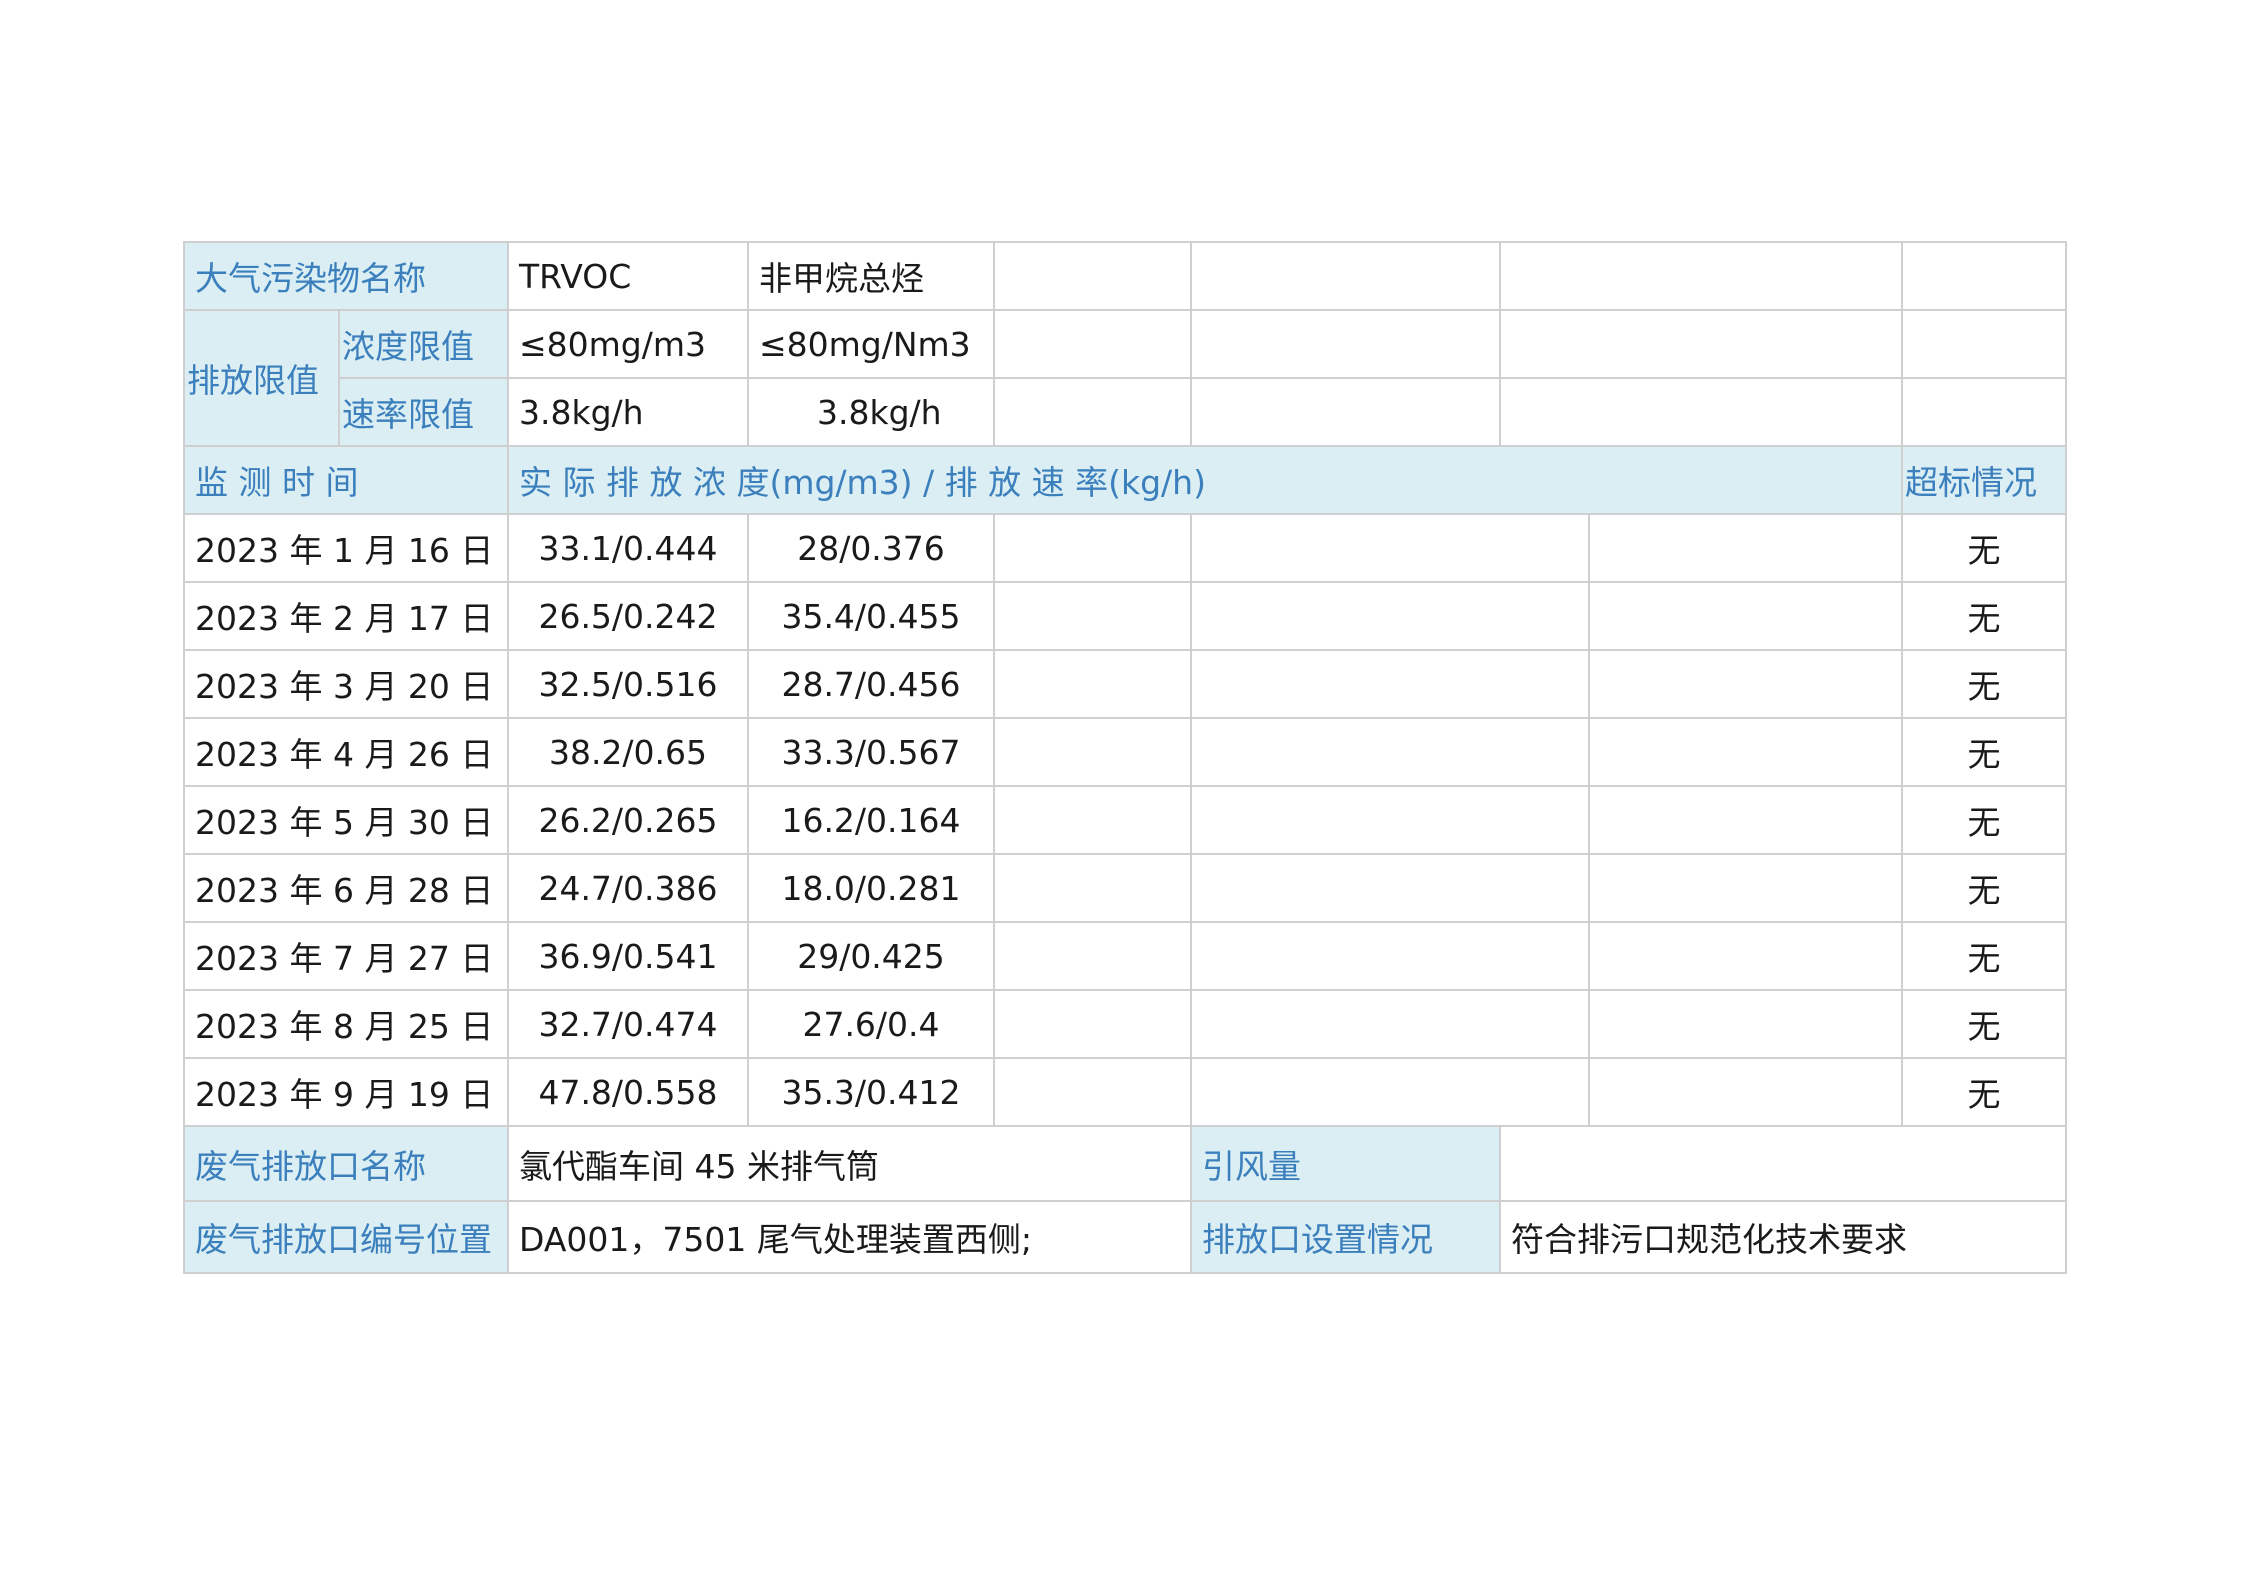 Image resolution: width=2245 pixels, height=1587 pixels. I want to click on trvoc-value: 26.2/0.265, so click(628, 820).